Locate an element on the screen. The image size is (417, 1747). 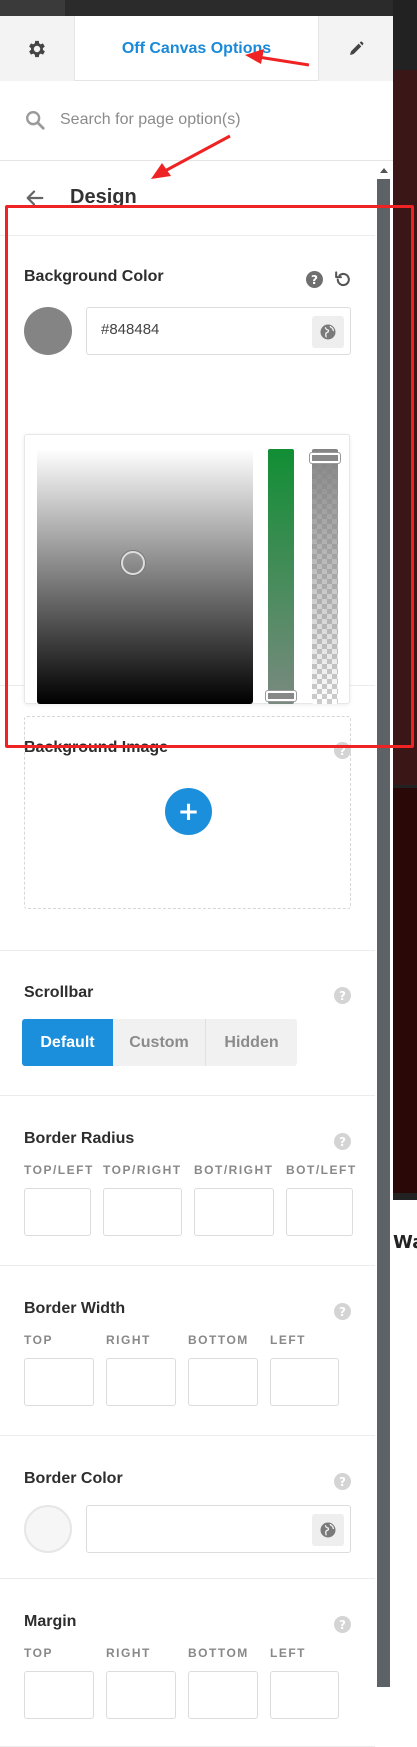
global-colors-button is located at coordinates (328, 1530).